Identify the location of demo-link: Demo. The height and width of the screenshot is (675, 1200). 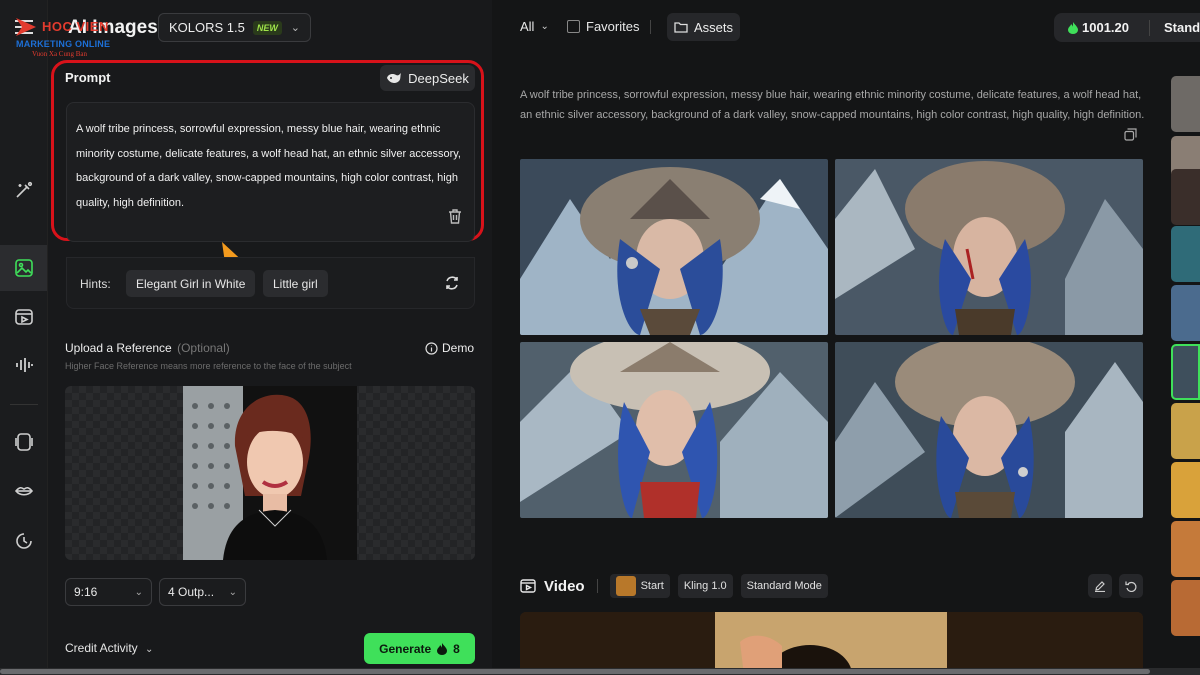
(449, 348).